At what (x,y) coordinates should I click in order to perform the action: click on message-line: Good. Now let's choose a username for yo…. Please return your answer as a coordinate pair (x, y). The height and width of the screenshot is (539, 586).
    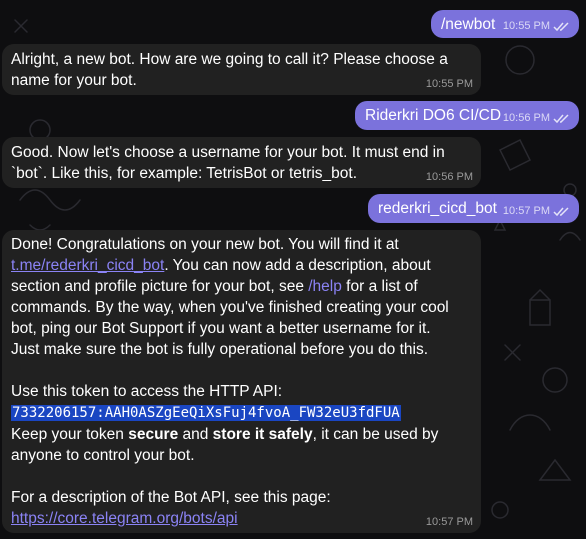
    Looking at the image, I should click on (228, 152).